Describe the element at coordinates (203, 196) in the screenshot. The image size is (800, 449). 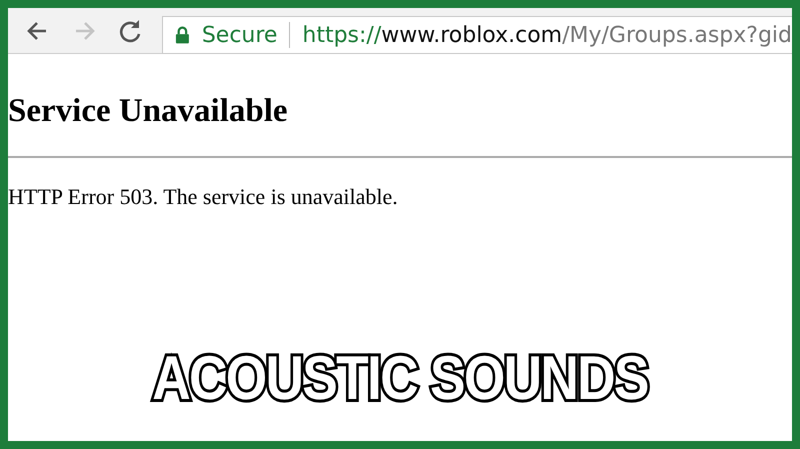
I see `error-message: HTTP Error 503. The service is unavailable.` at that location.